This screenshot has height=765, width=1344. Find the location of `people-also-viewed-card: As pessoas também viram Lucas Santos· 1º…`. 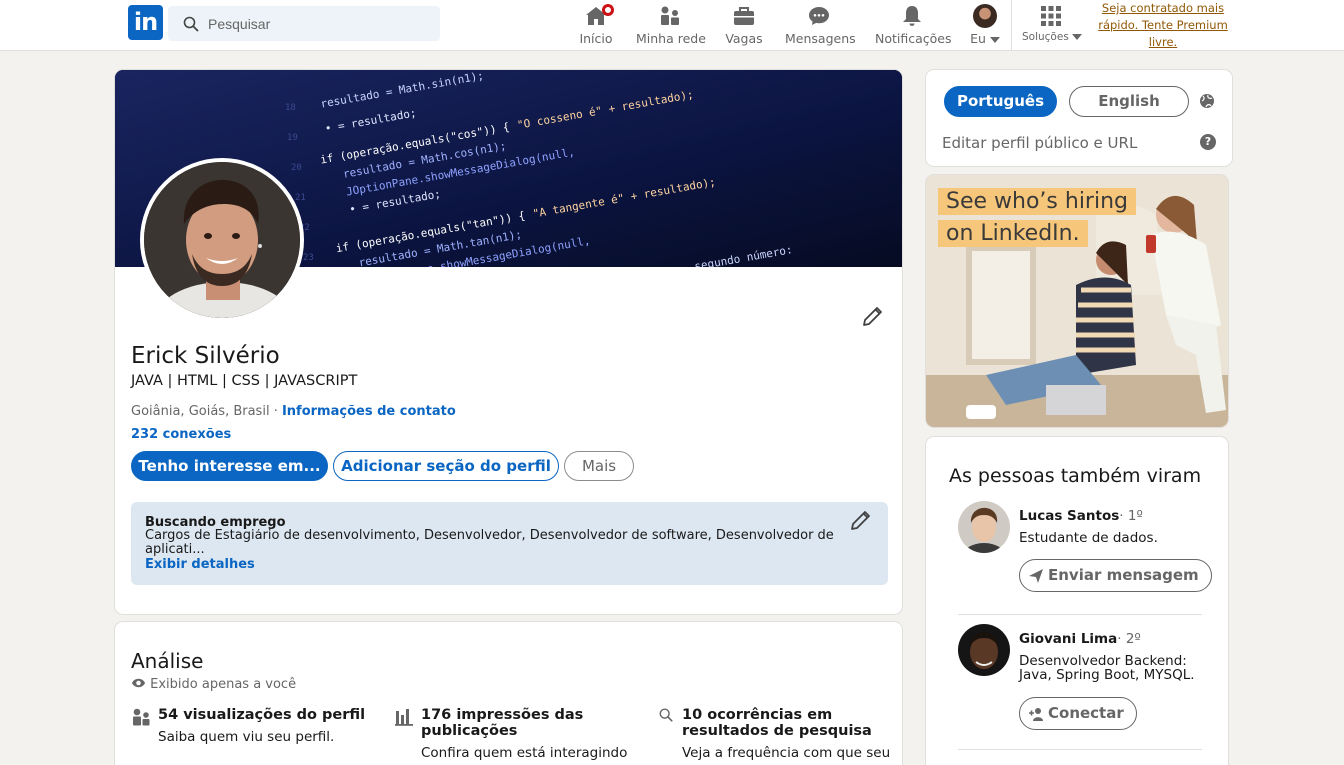

people-also-viewed-card: As pessoas também viram Lucas Santos· 1º… is located at coordinates (1077, 601).